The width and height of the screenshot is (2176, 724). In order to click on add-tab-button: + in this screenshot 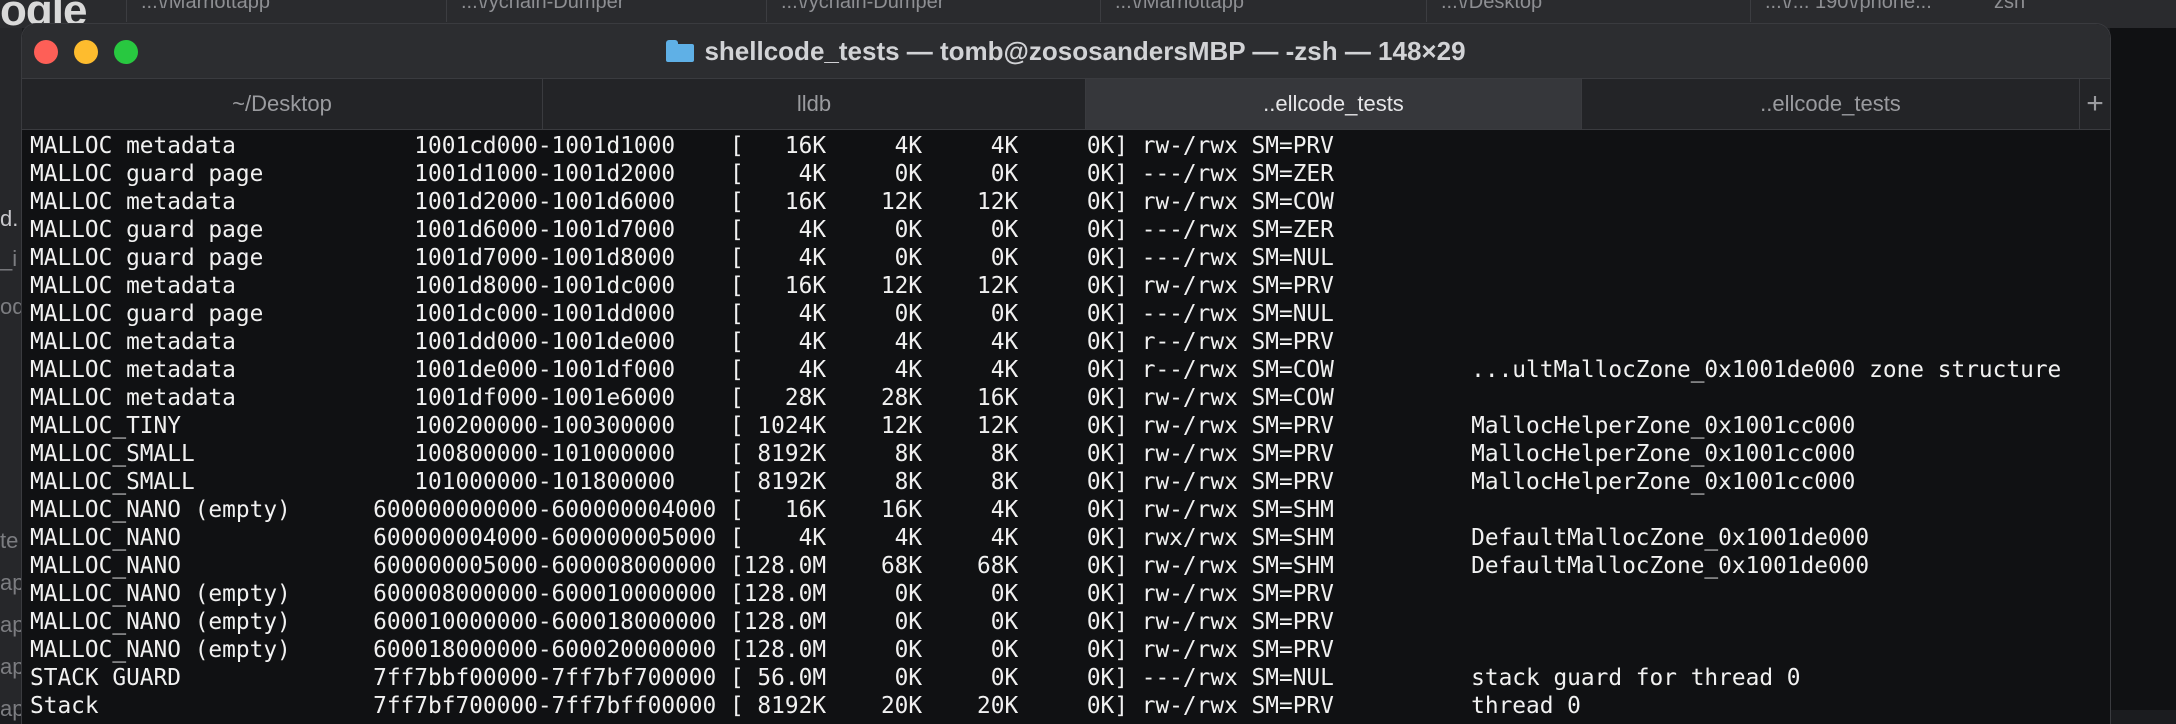, I will do `click(2095, 104)`.